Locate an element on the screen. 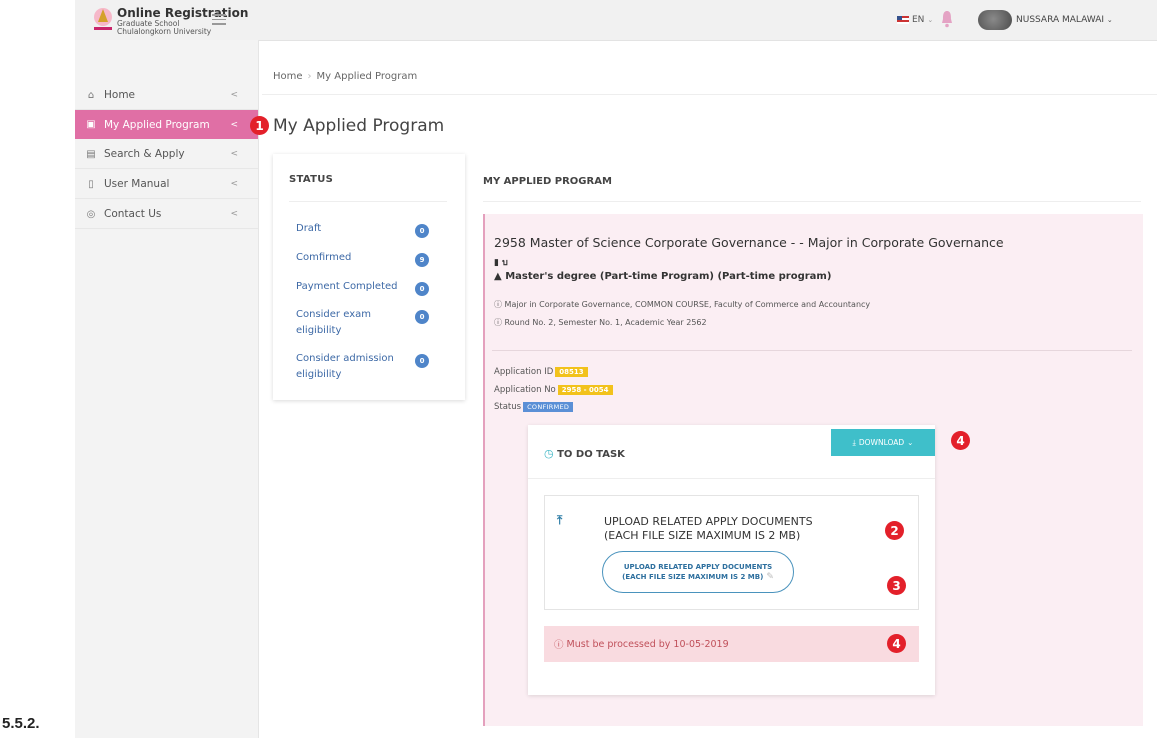 Image resolution: width=1157 pixels, height=738 pixels. upload-button-line1: UPLOAD RELATED APPLY DOCUMENTS is located at coordinates (698, 567).